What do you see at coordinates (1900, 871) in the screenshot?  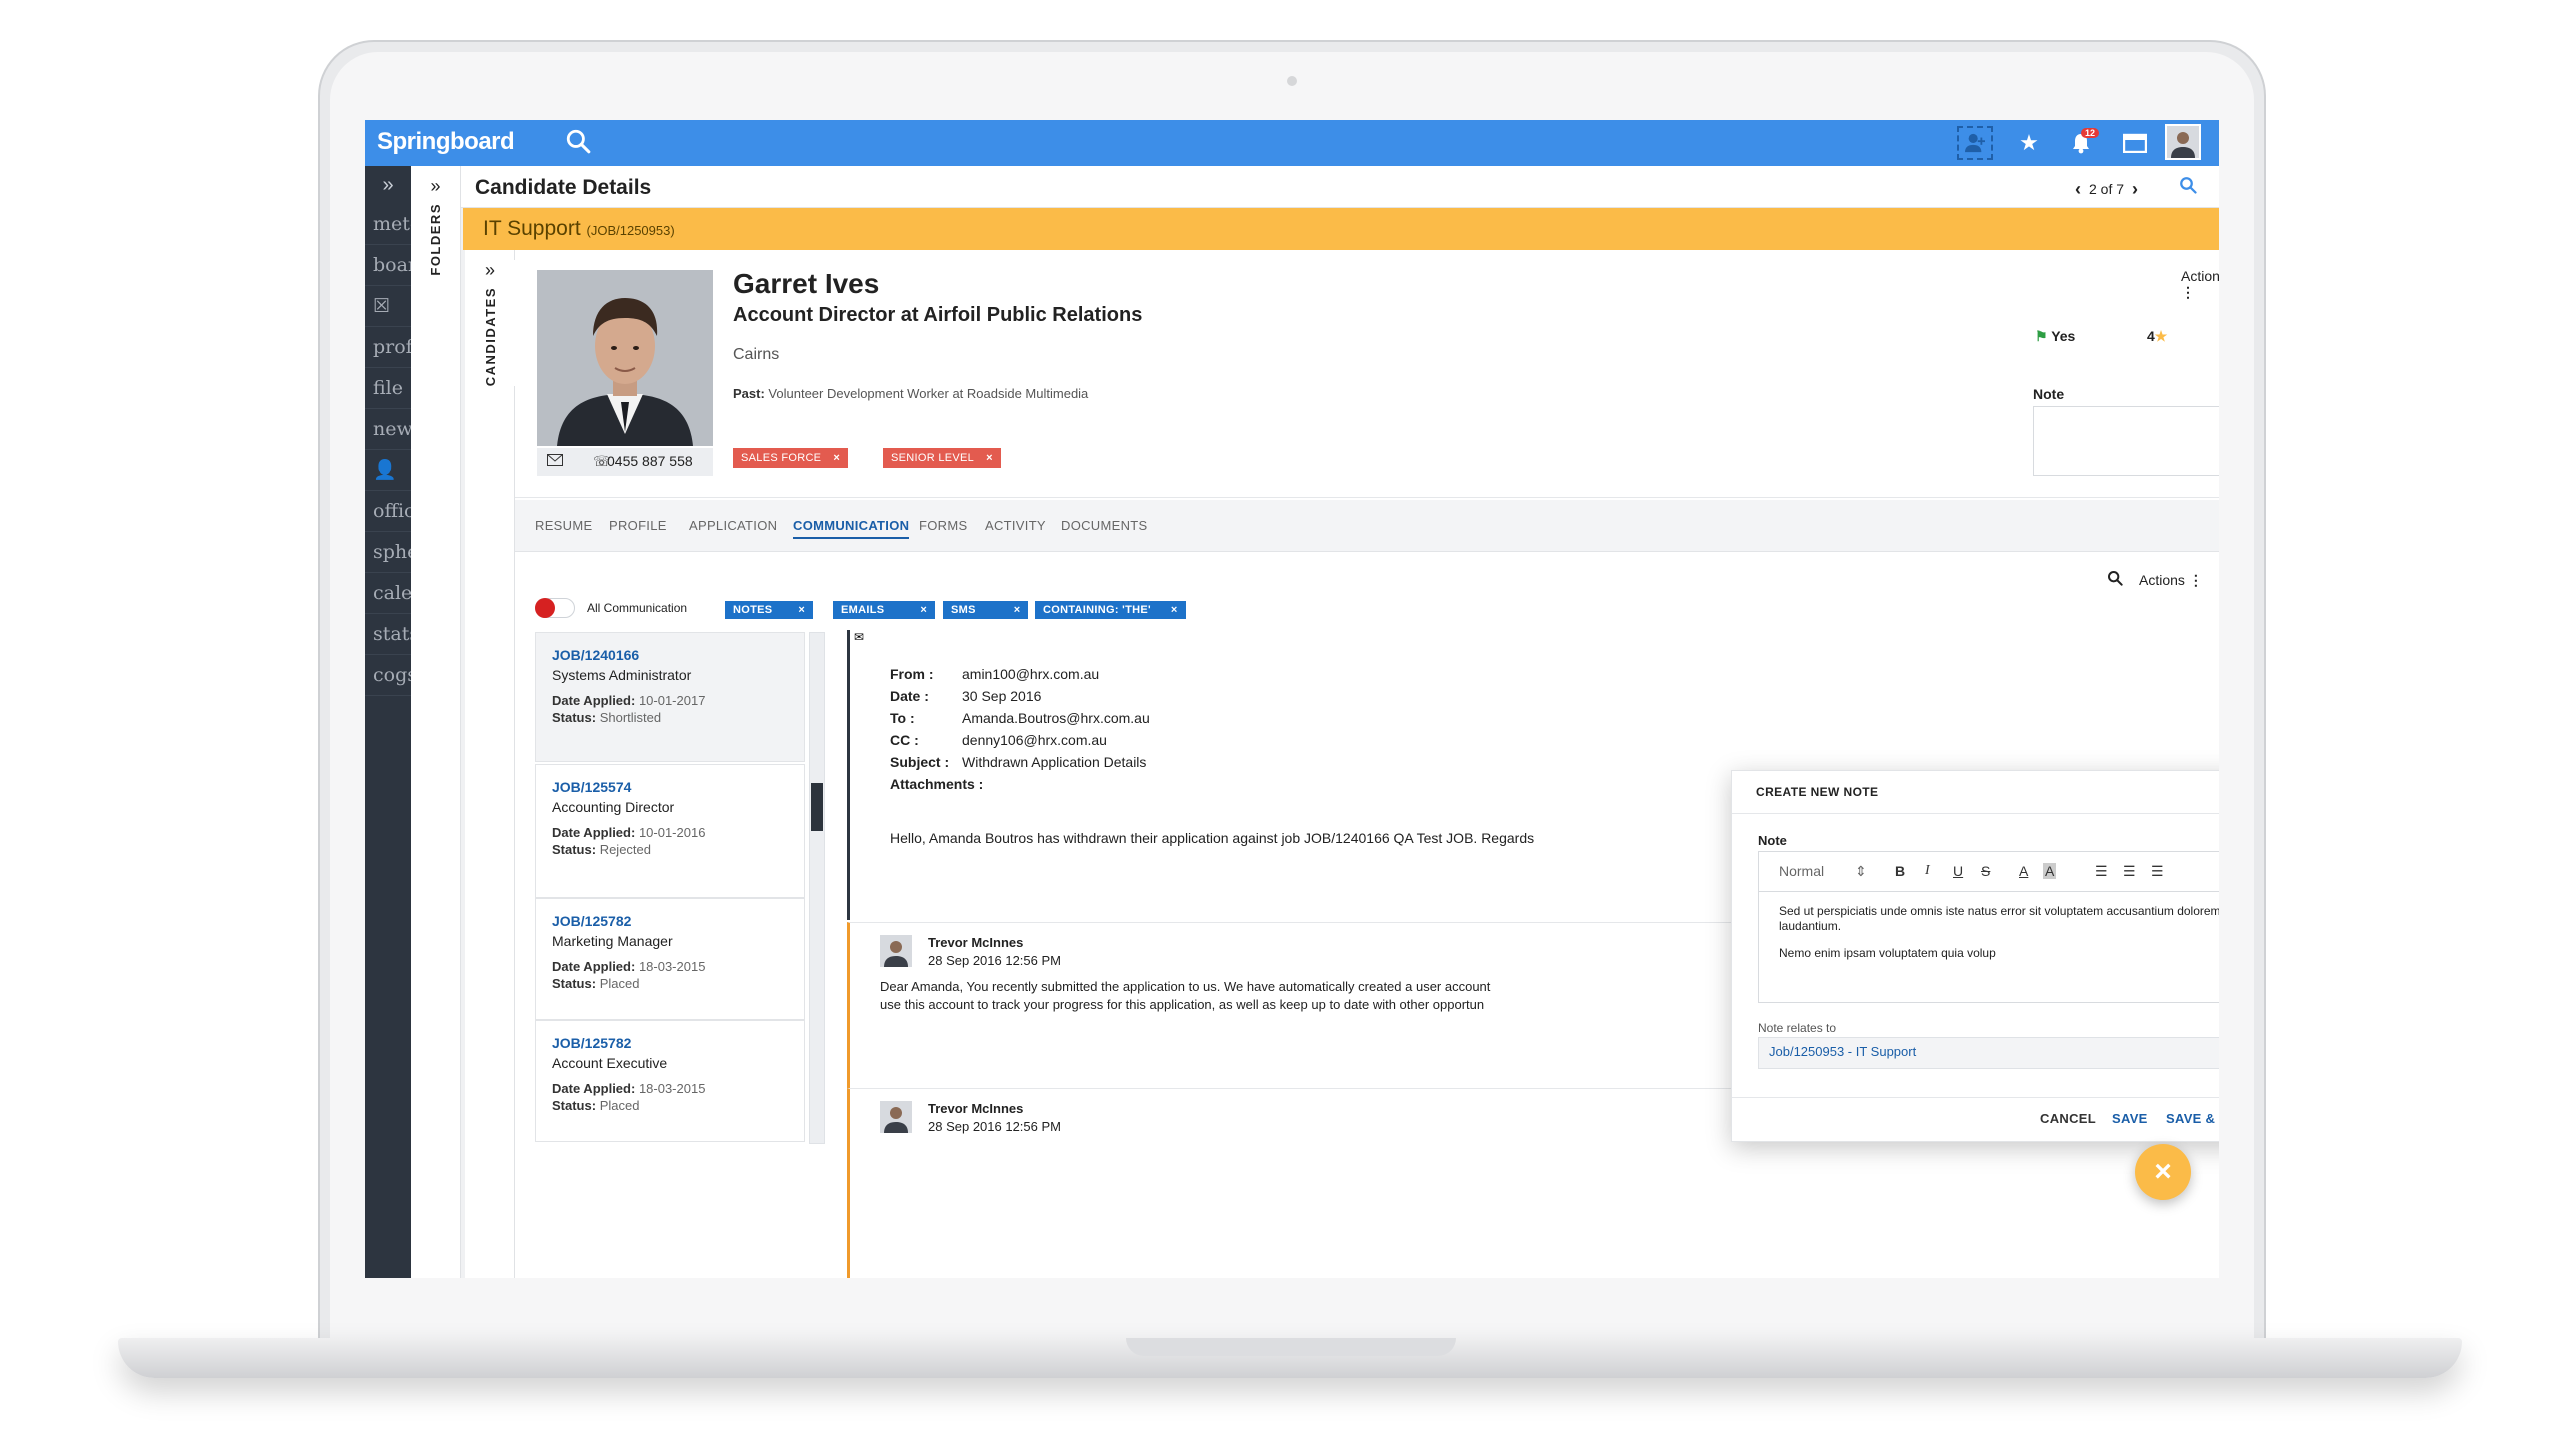 I see `bold-icon: B` at bounding box center [1900, 871].